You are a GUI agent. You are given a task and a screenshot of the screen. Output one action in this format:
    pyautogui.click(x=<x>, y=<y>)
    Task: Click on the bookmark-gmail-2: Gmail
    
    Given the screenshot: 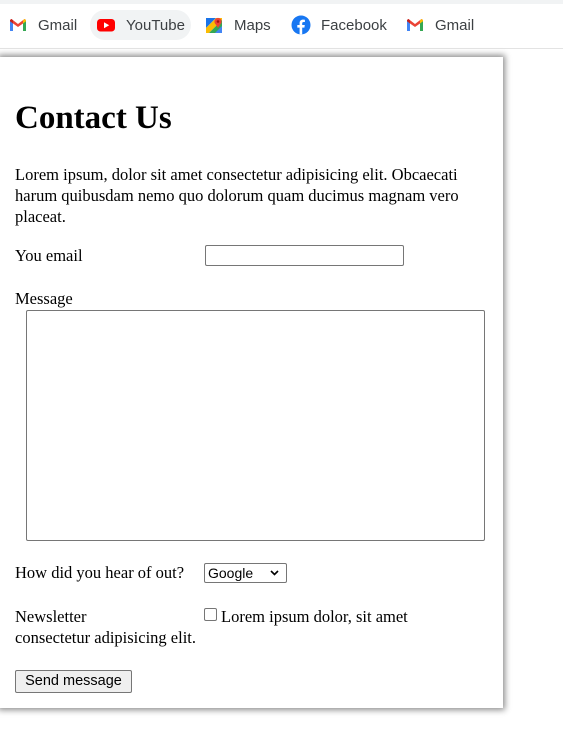 What is the action you would take?
    pyautogui.click(x=439, y=25)
    